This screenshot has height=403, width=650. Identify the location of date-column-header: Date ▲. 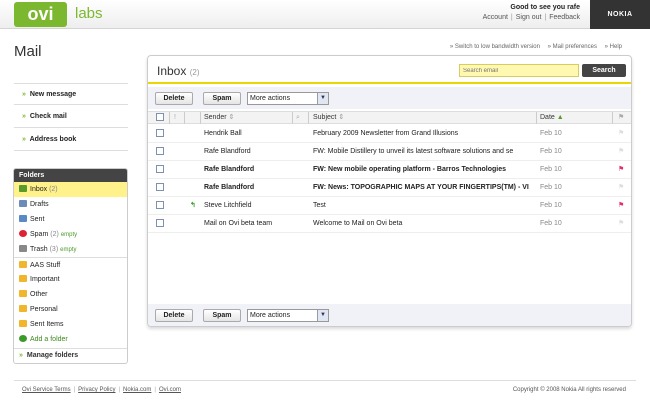
(552, 118).